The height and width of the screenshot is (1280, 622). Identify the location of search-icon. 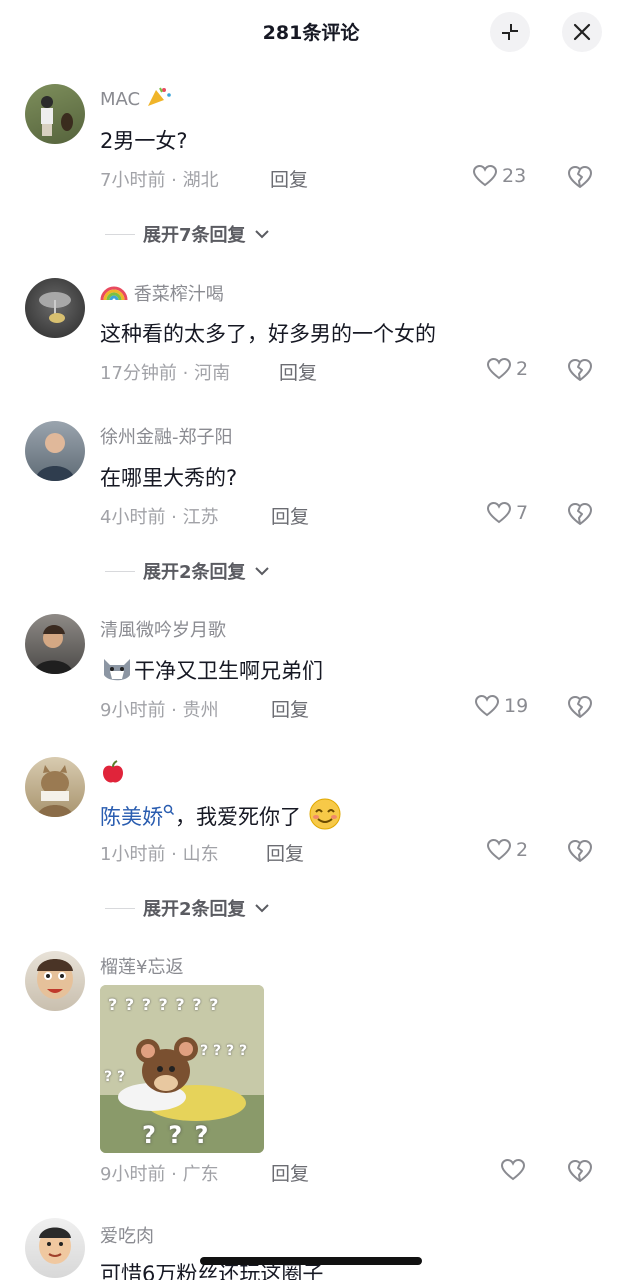
(169, 806).